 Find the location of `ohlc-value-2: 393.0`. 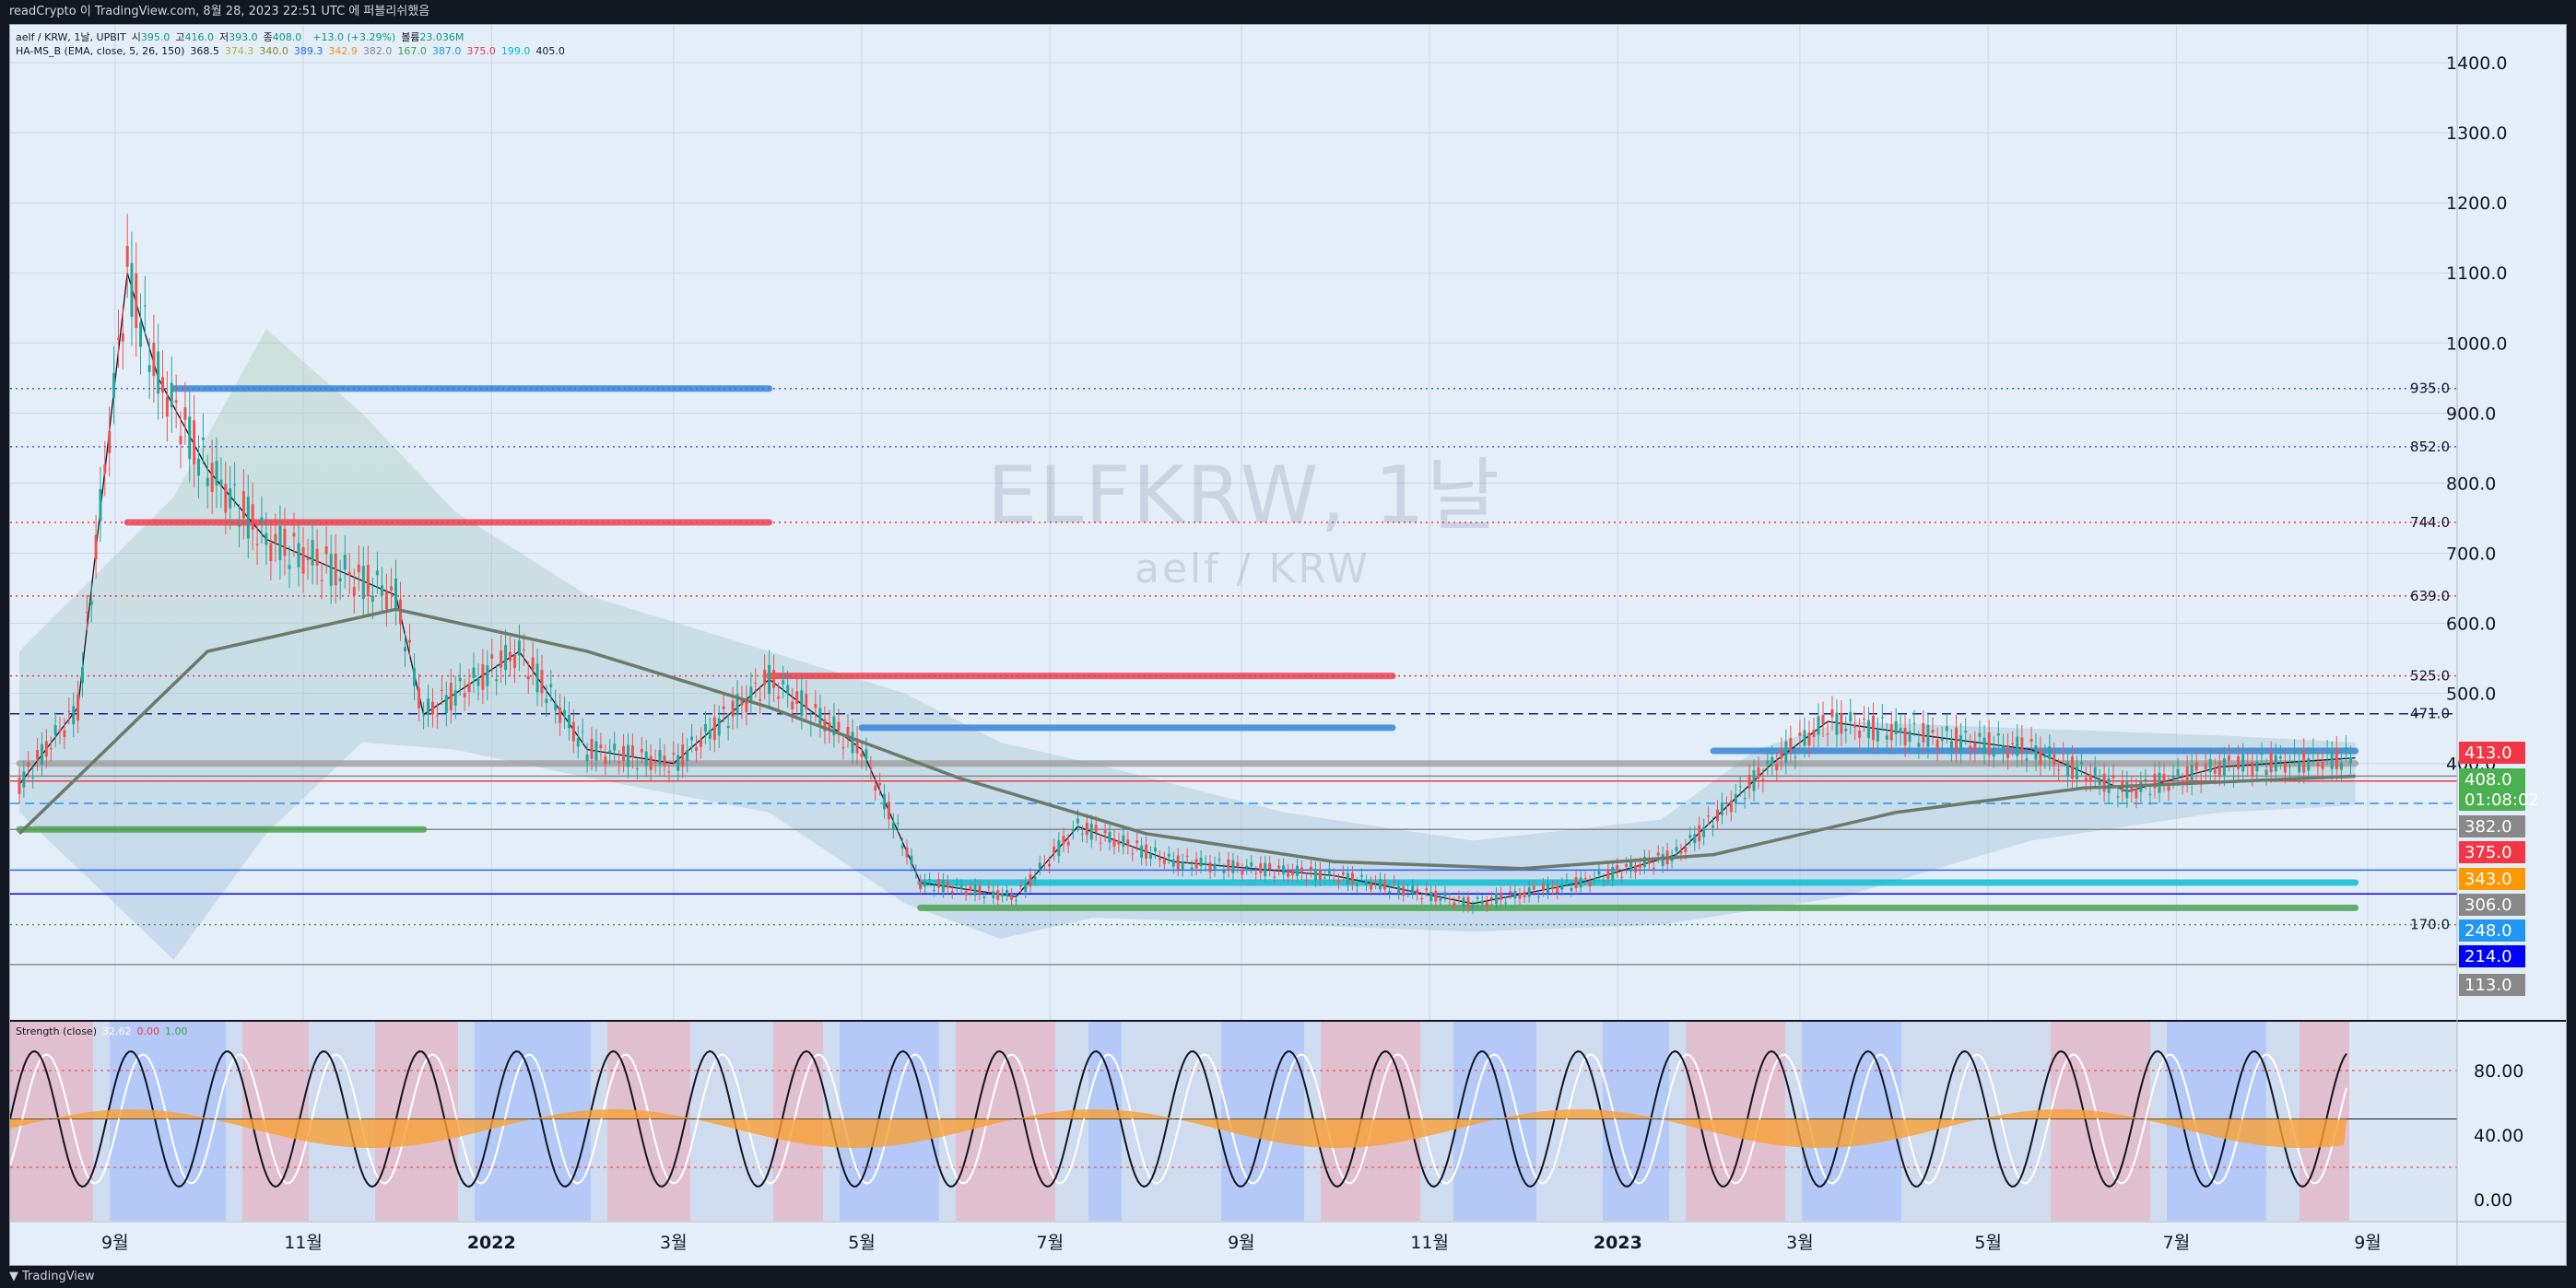

ohlc-value-2: 393.0 is located at coordinates (244, 37).